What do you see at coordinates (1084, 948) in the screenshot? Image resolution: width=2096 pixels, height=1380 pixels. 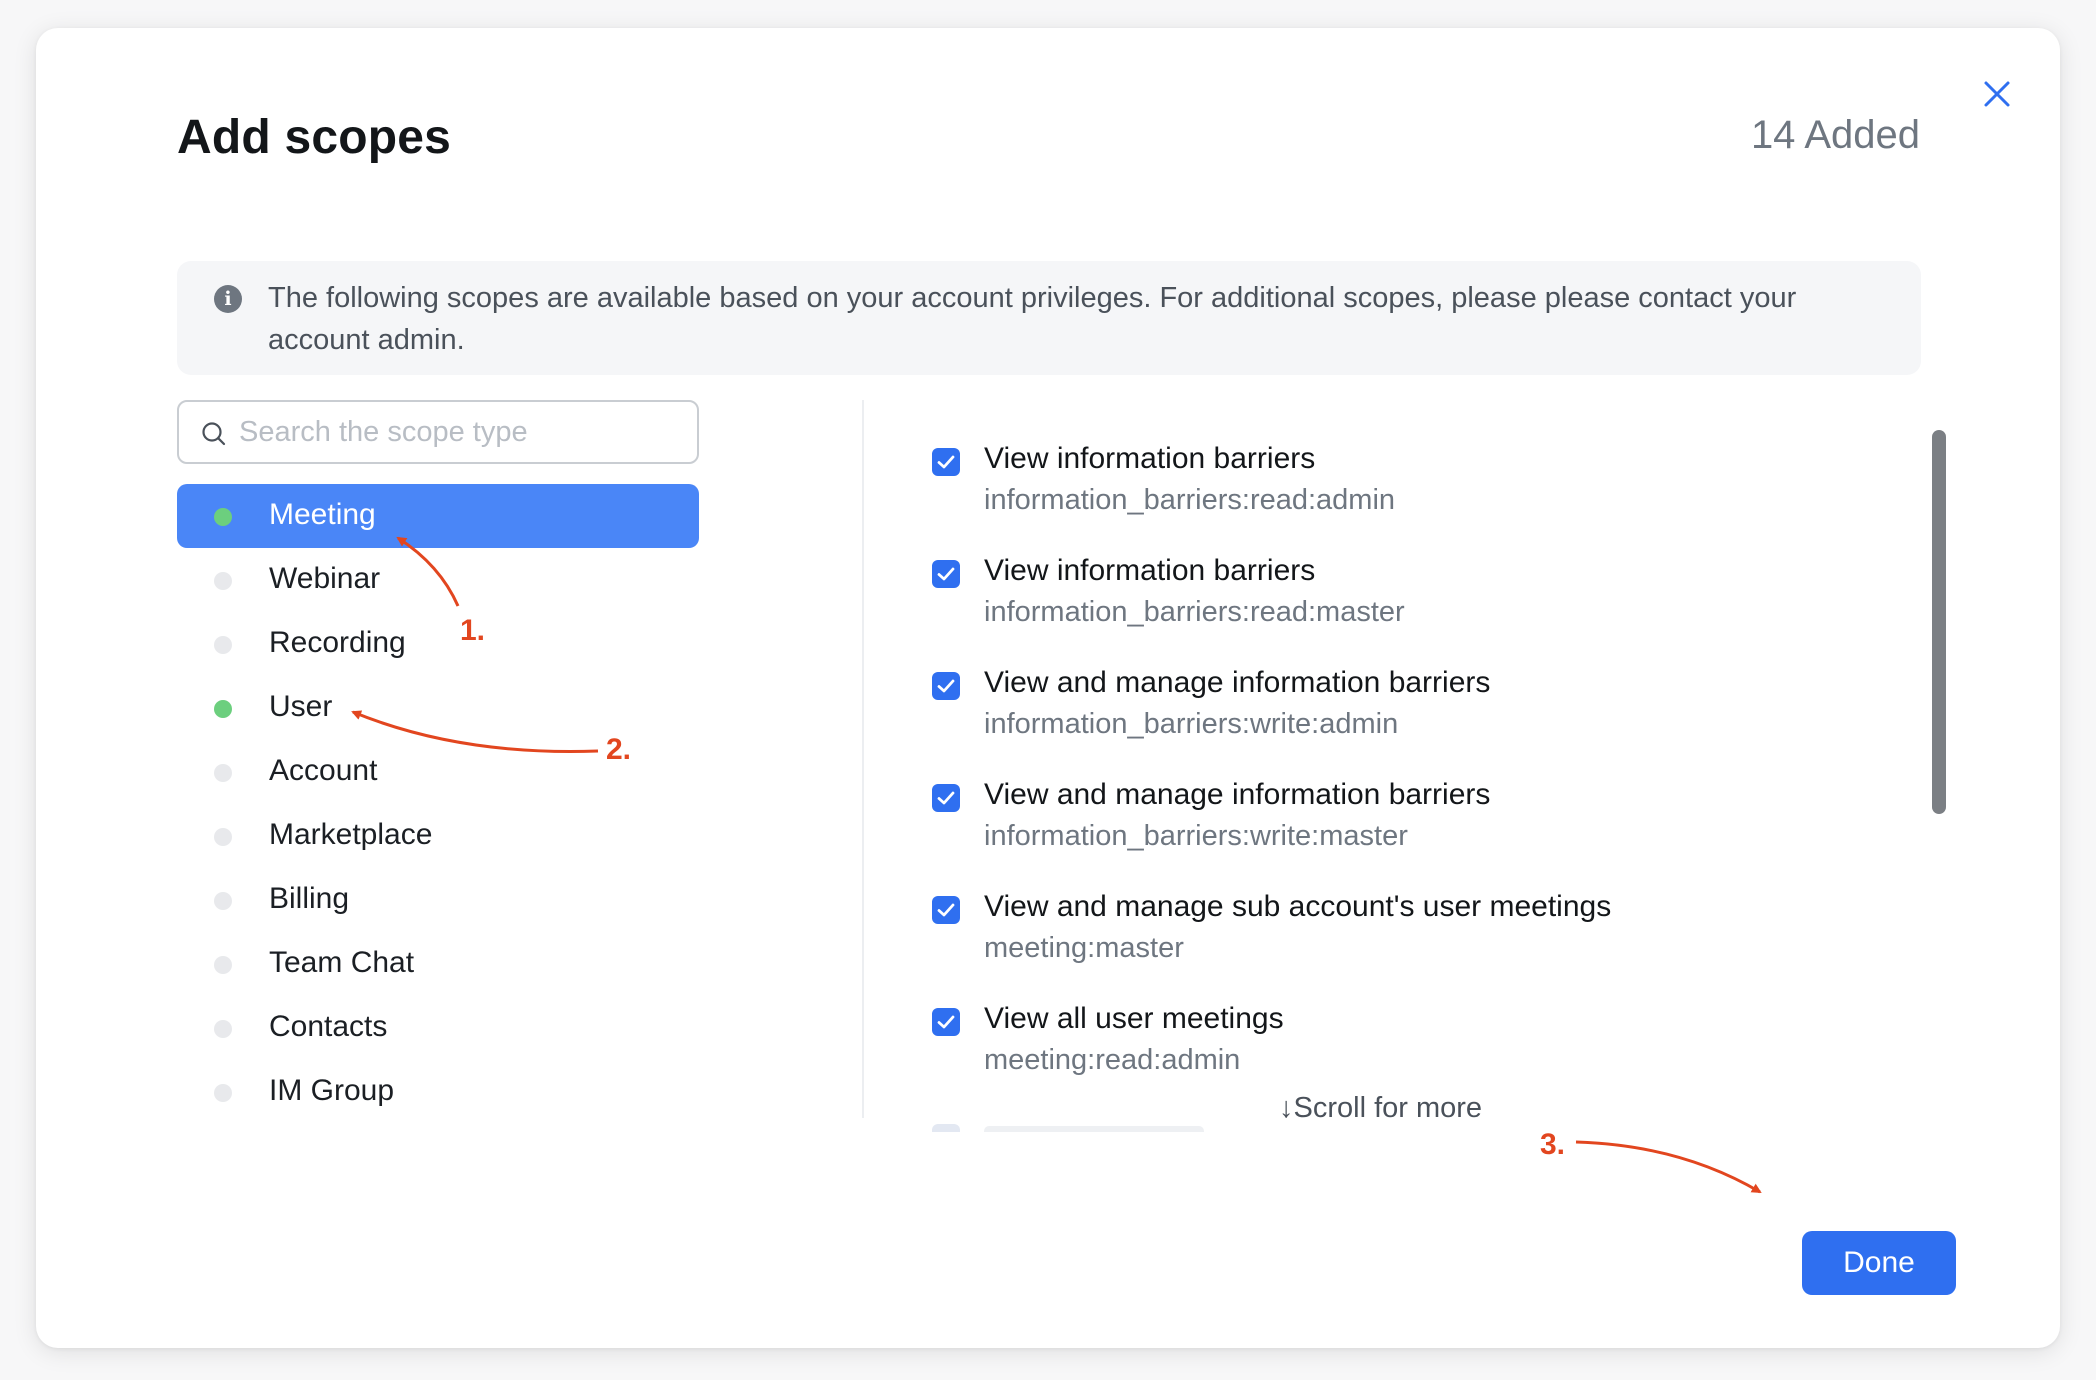 I see `scope-key: meeting:master` at bounding box center [1084, 948].